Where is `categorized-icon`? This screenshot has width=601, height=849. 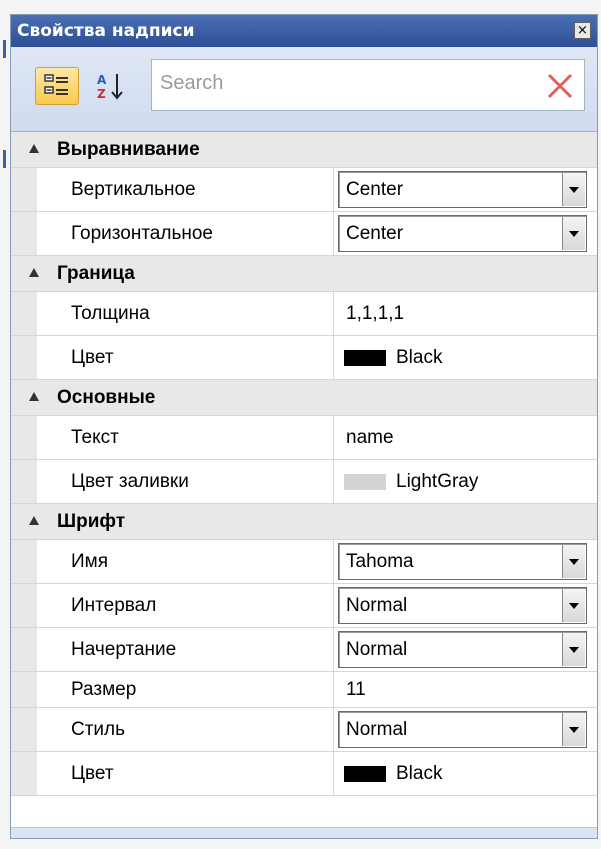 categorized-icon is located at coordinates (56, 84).